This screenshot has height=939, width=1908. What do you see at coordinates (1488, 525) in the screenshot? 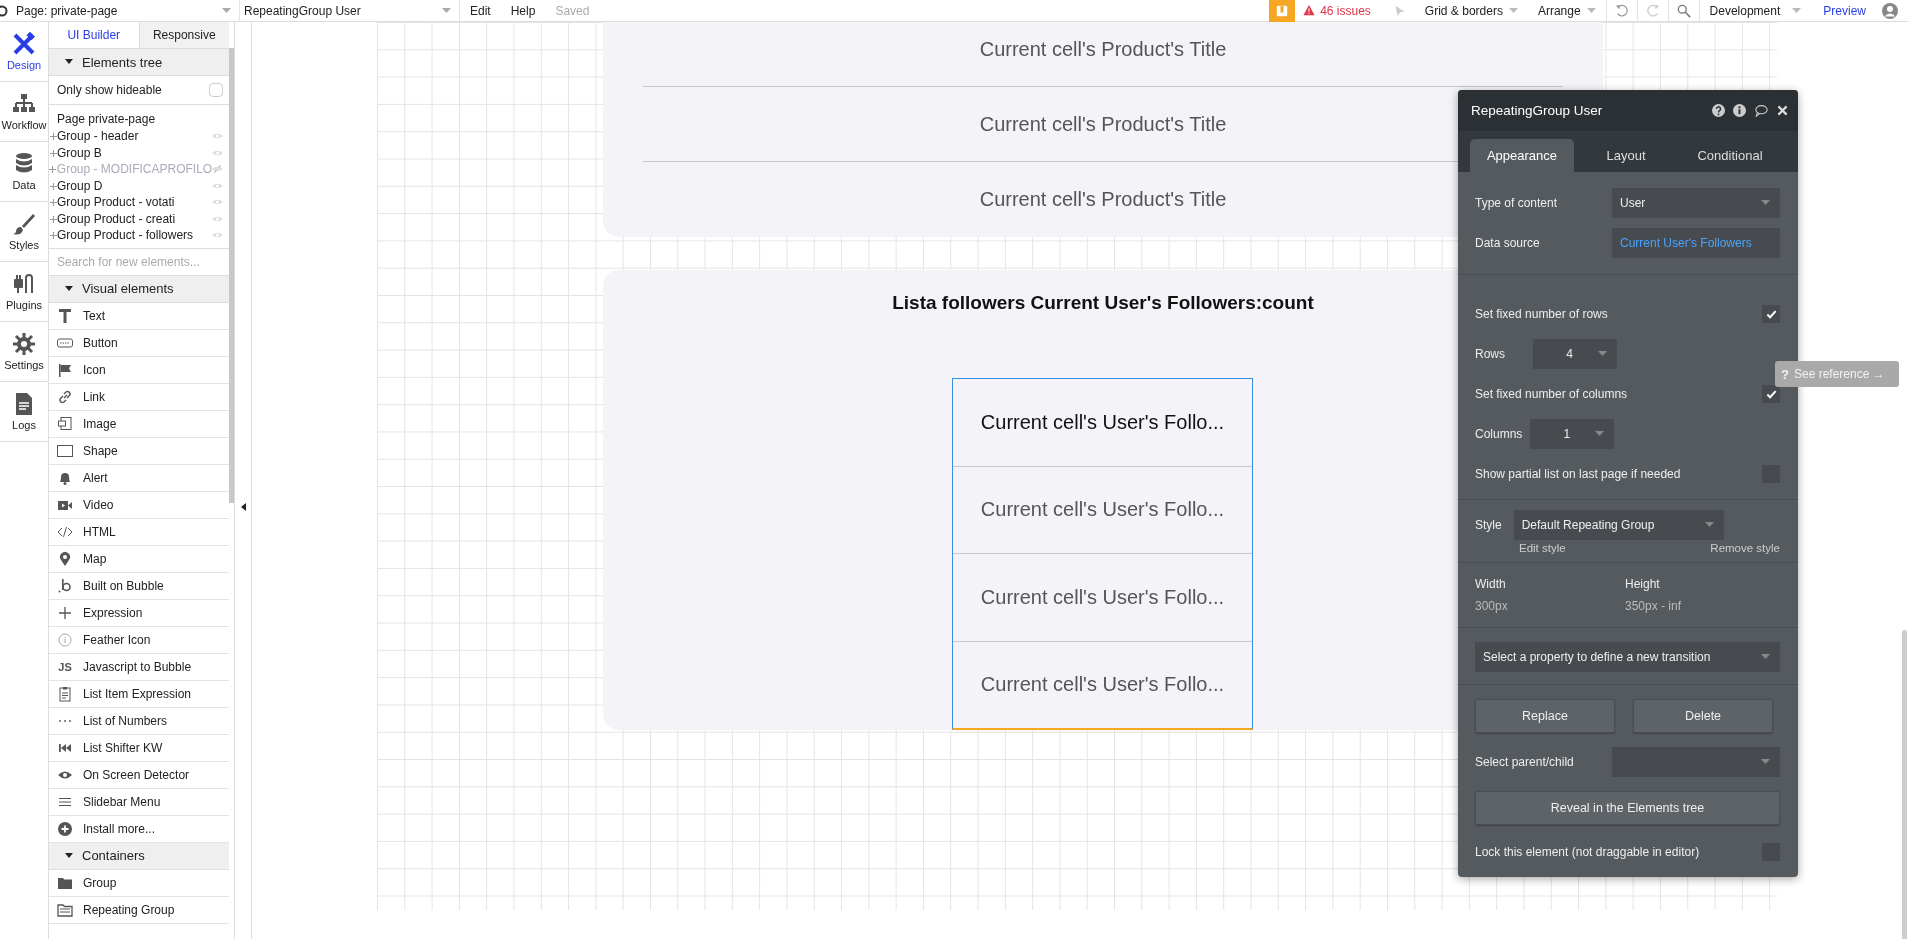
I see `field-label: Style` at bounding box center [1488, 525].